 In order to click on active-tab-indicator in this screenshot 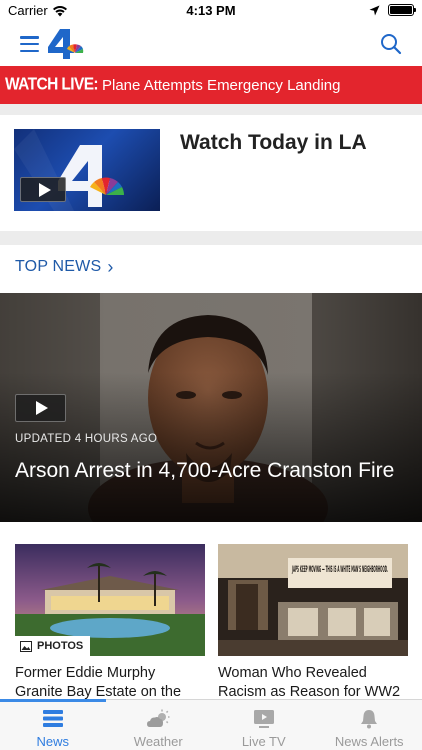, I will do `click(53, 700)`.